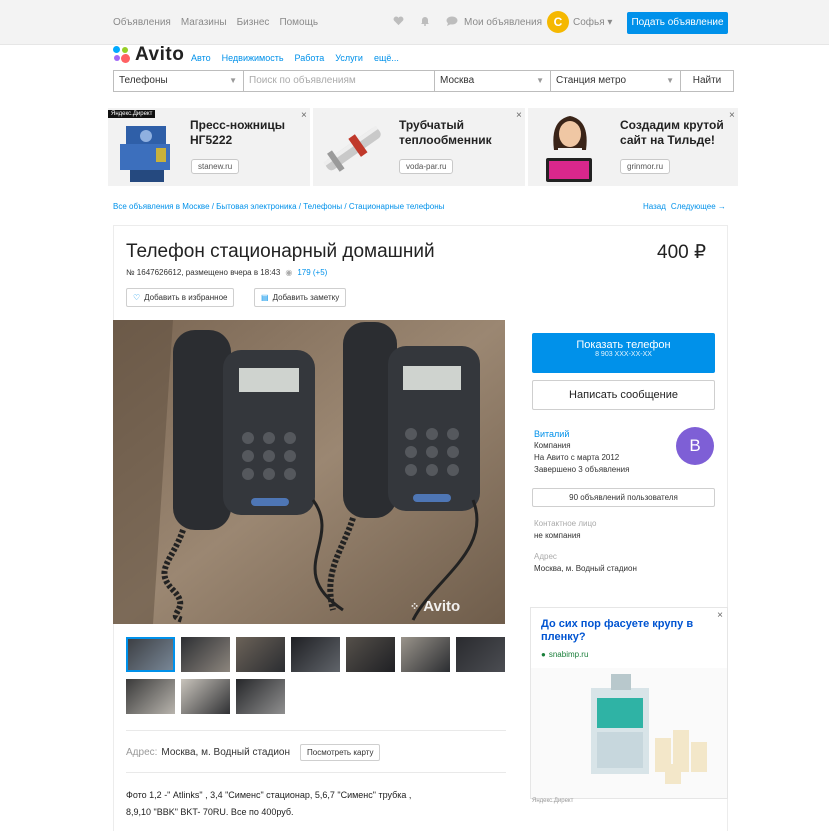 Image resolution: width=829 pixels, height=831 pixels. I want to click on add-note-button: ▤ Добавить заметку, so click(300, 297).